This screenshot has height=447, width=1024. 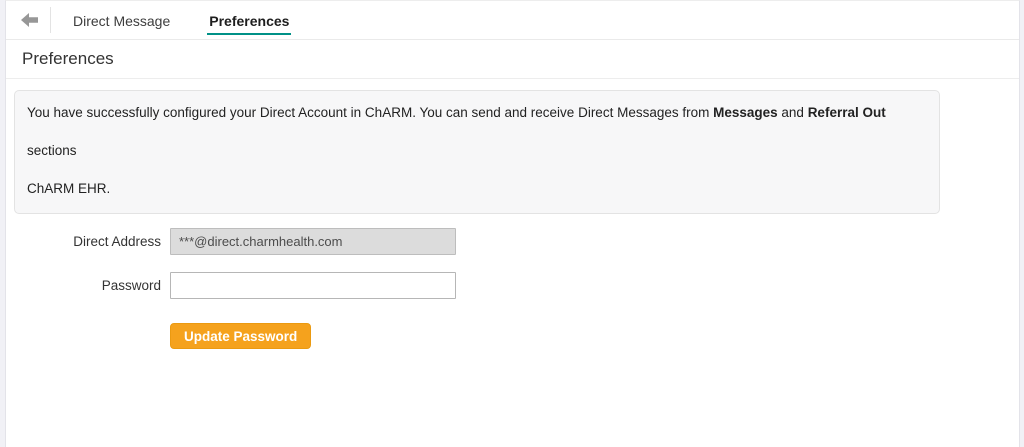 What do you see at coordinates (131, 285) in the screenshot?
I see `password-label: Password` at bounding box center [131, 285].